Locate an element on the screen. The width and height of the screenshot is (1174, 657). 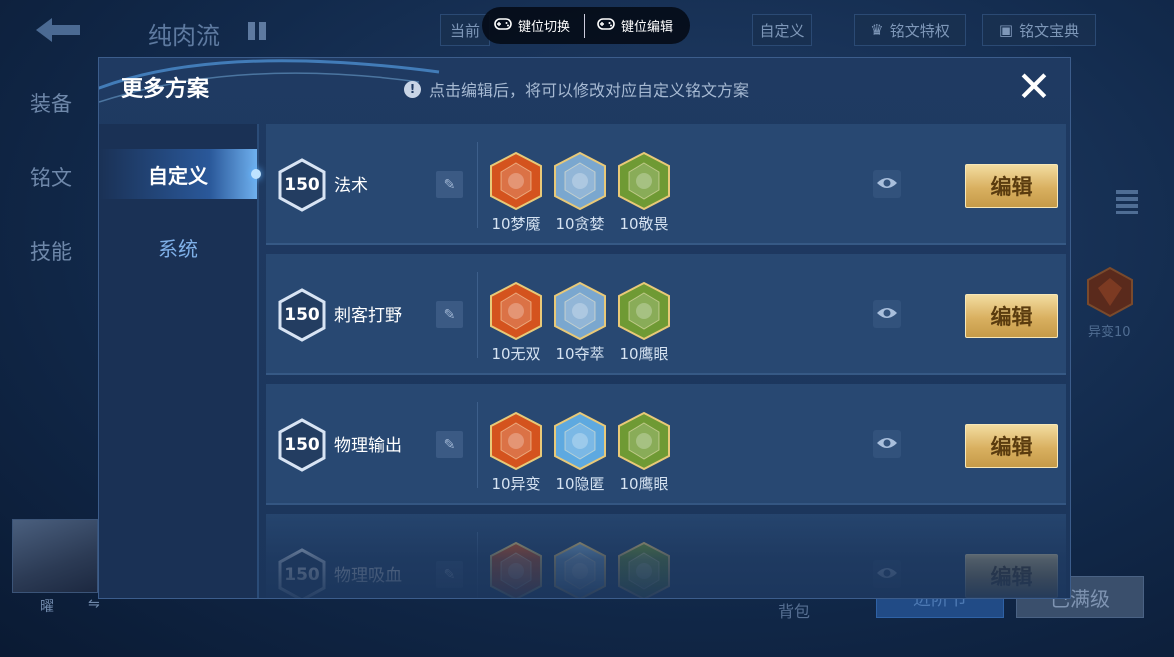
scheme-tabs: 自定义 系统 is located at coordinates (178, 361).